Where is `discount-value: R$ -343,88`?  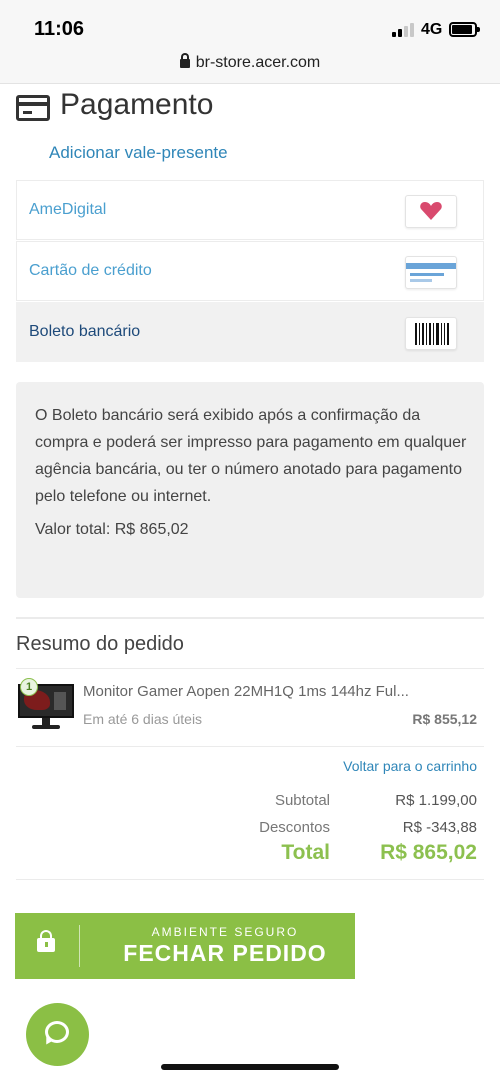 discount-value: R$ -343,88 is located at coordinates (439, 827).